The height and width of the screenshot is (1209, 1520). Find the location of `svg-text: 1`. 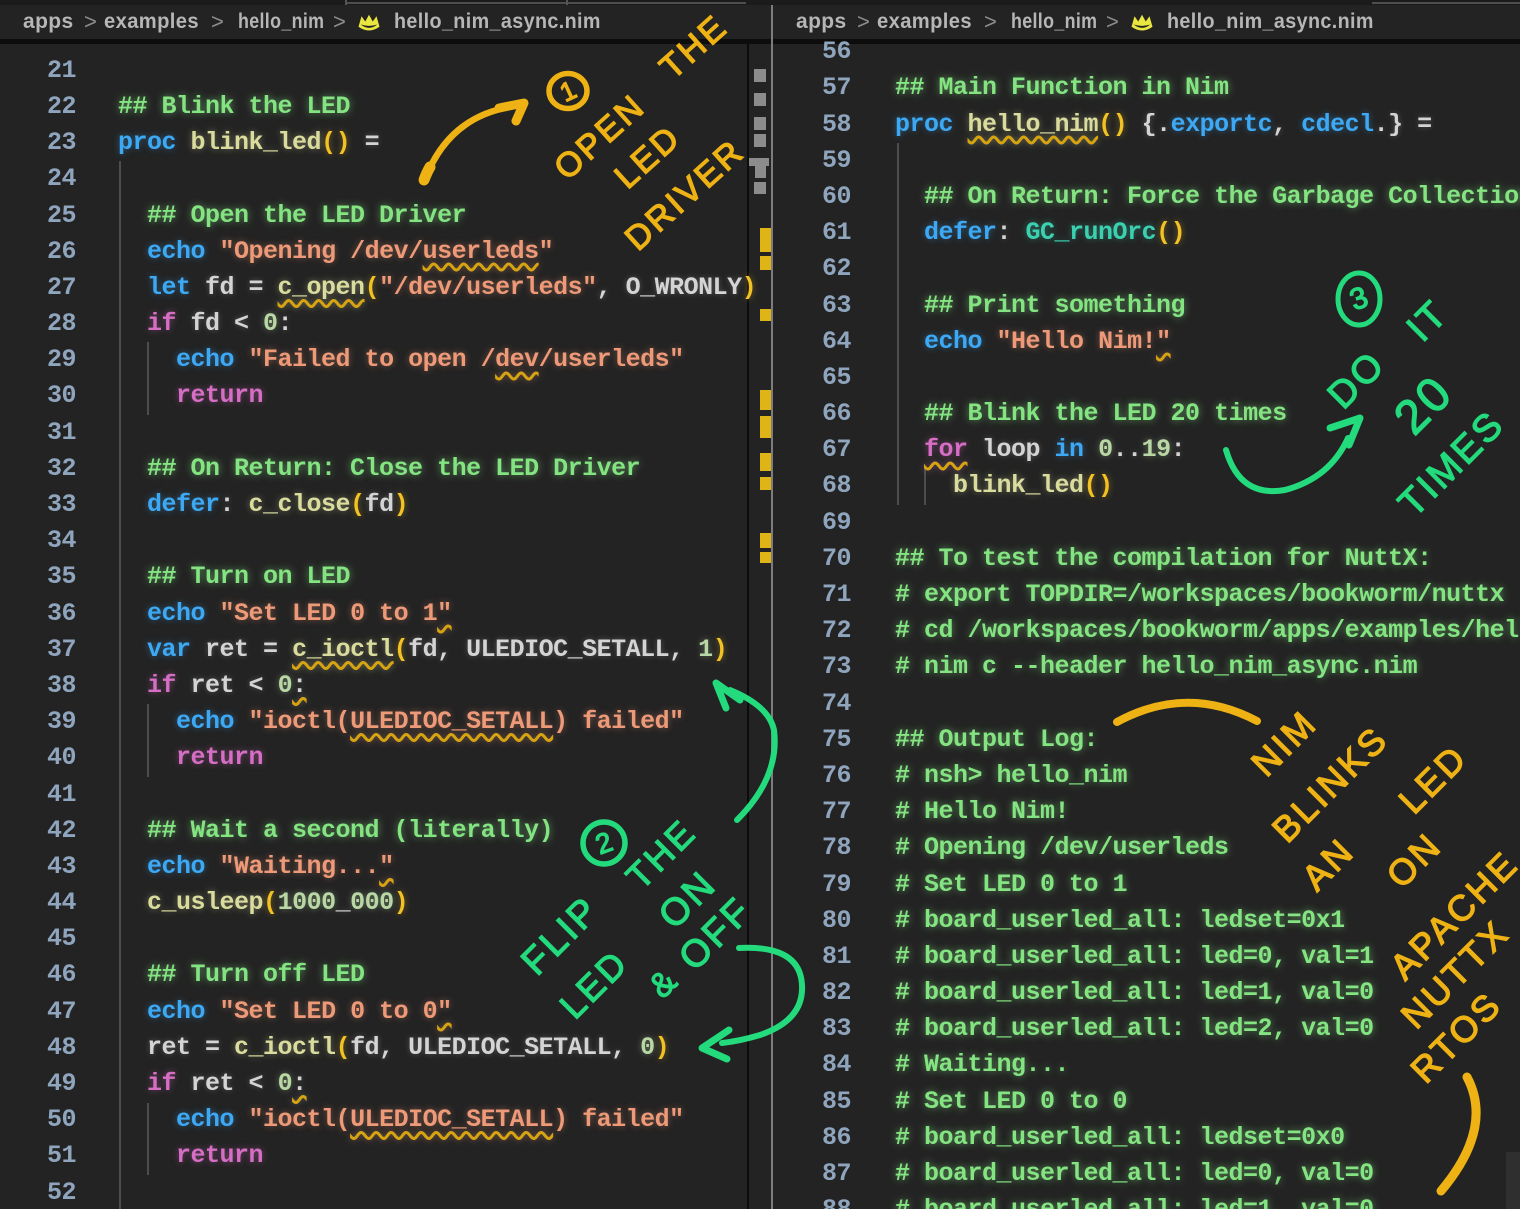

svg-text: 1 is located at coordinates (568, 90).